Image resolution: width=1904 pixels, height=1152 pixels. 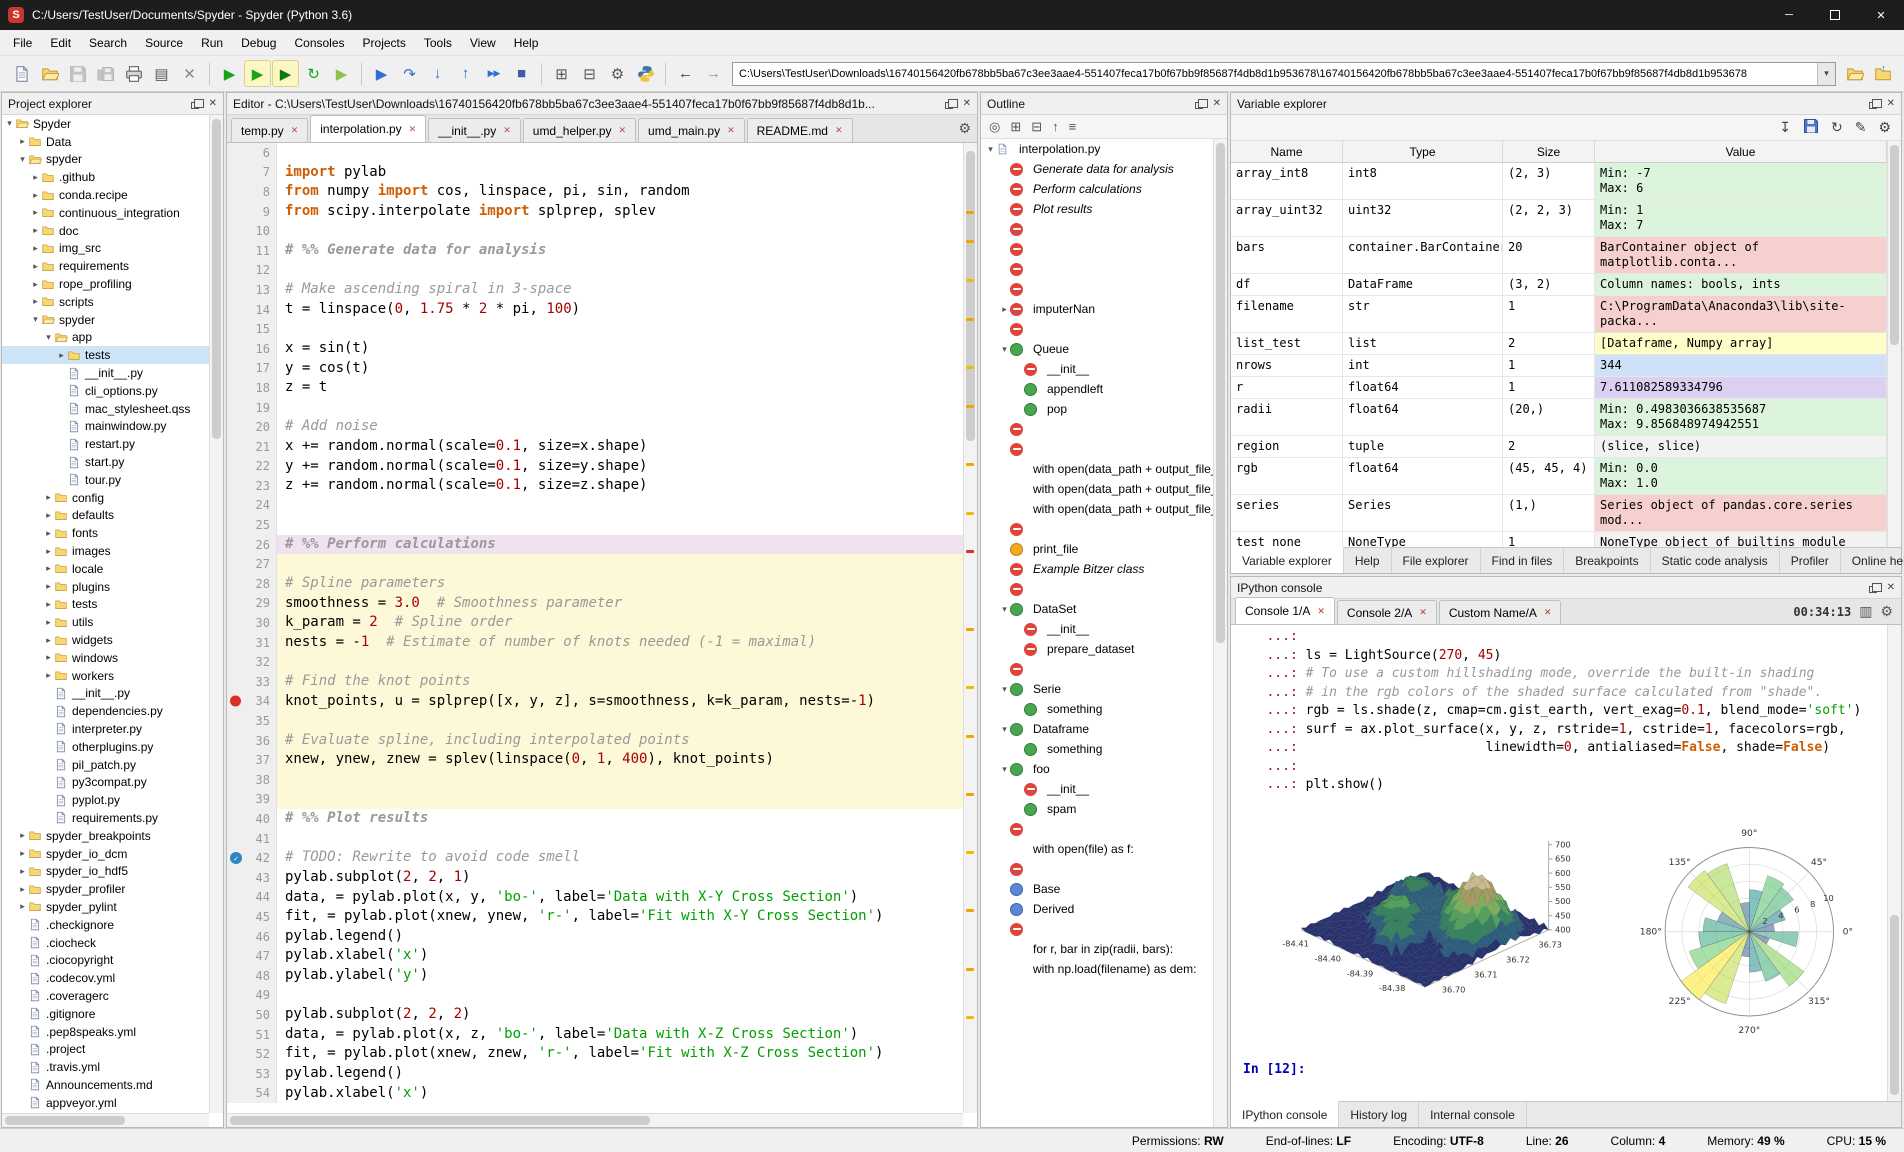 I want to click on gutter: 39, so click(x=252, y=799).